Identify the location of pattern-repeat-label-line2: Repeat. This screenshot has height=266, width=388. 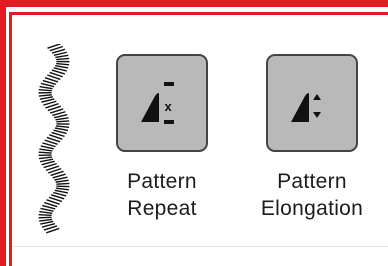
(162, 208).